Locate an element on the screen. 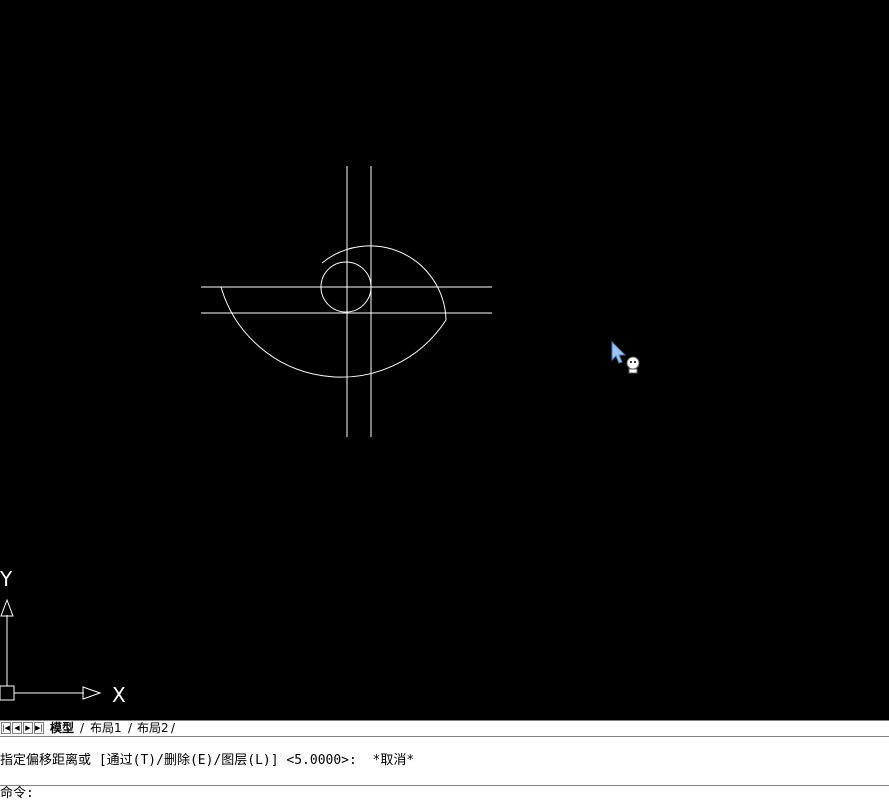  first-icon: |◀ is located at coordinates (6, 728).